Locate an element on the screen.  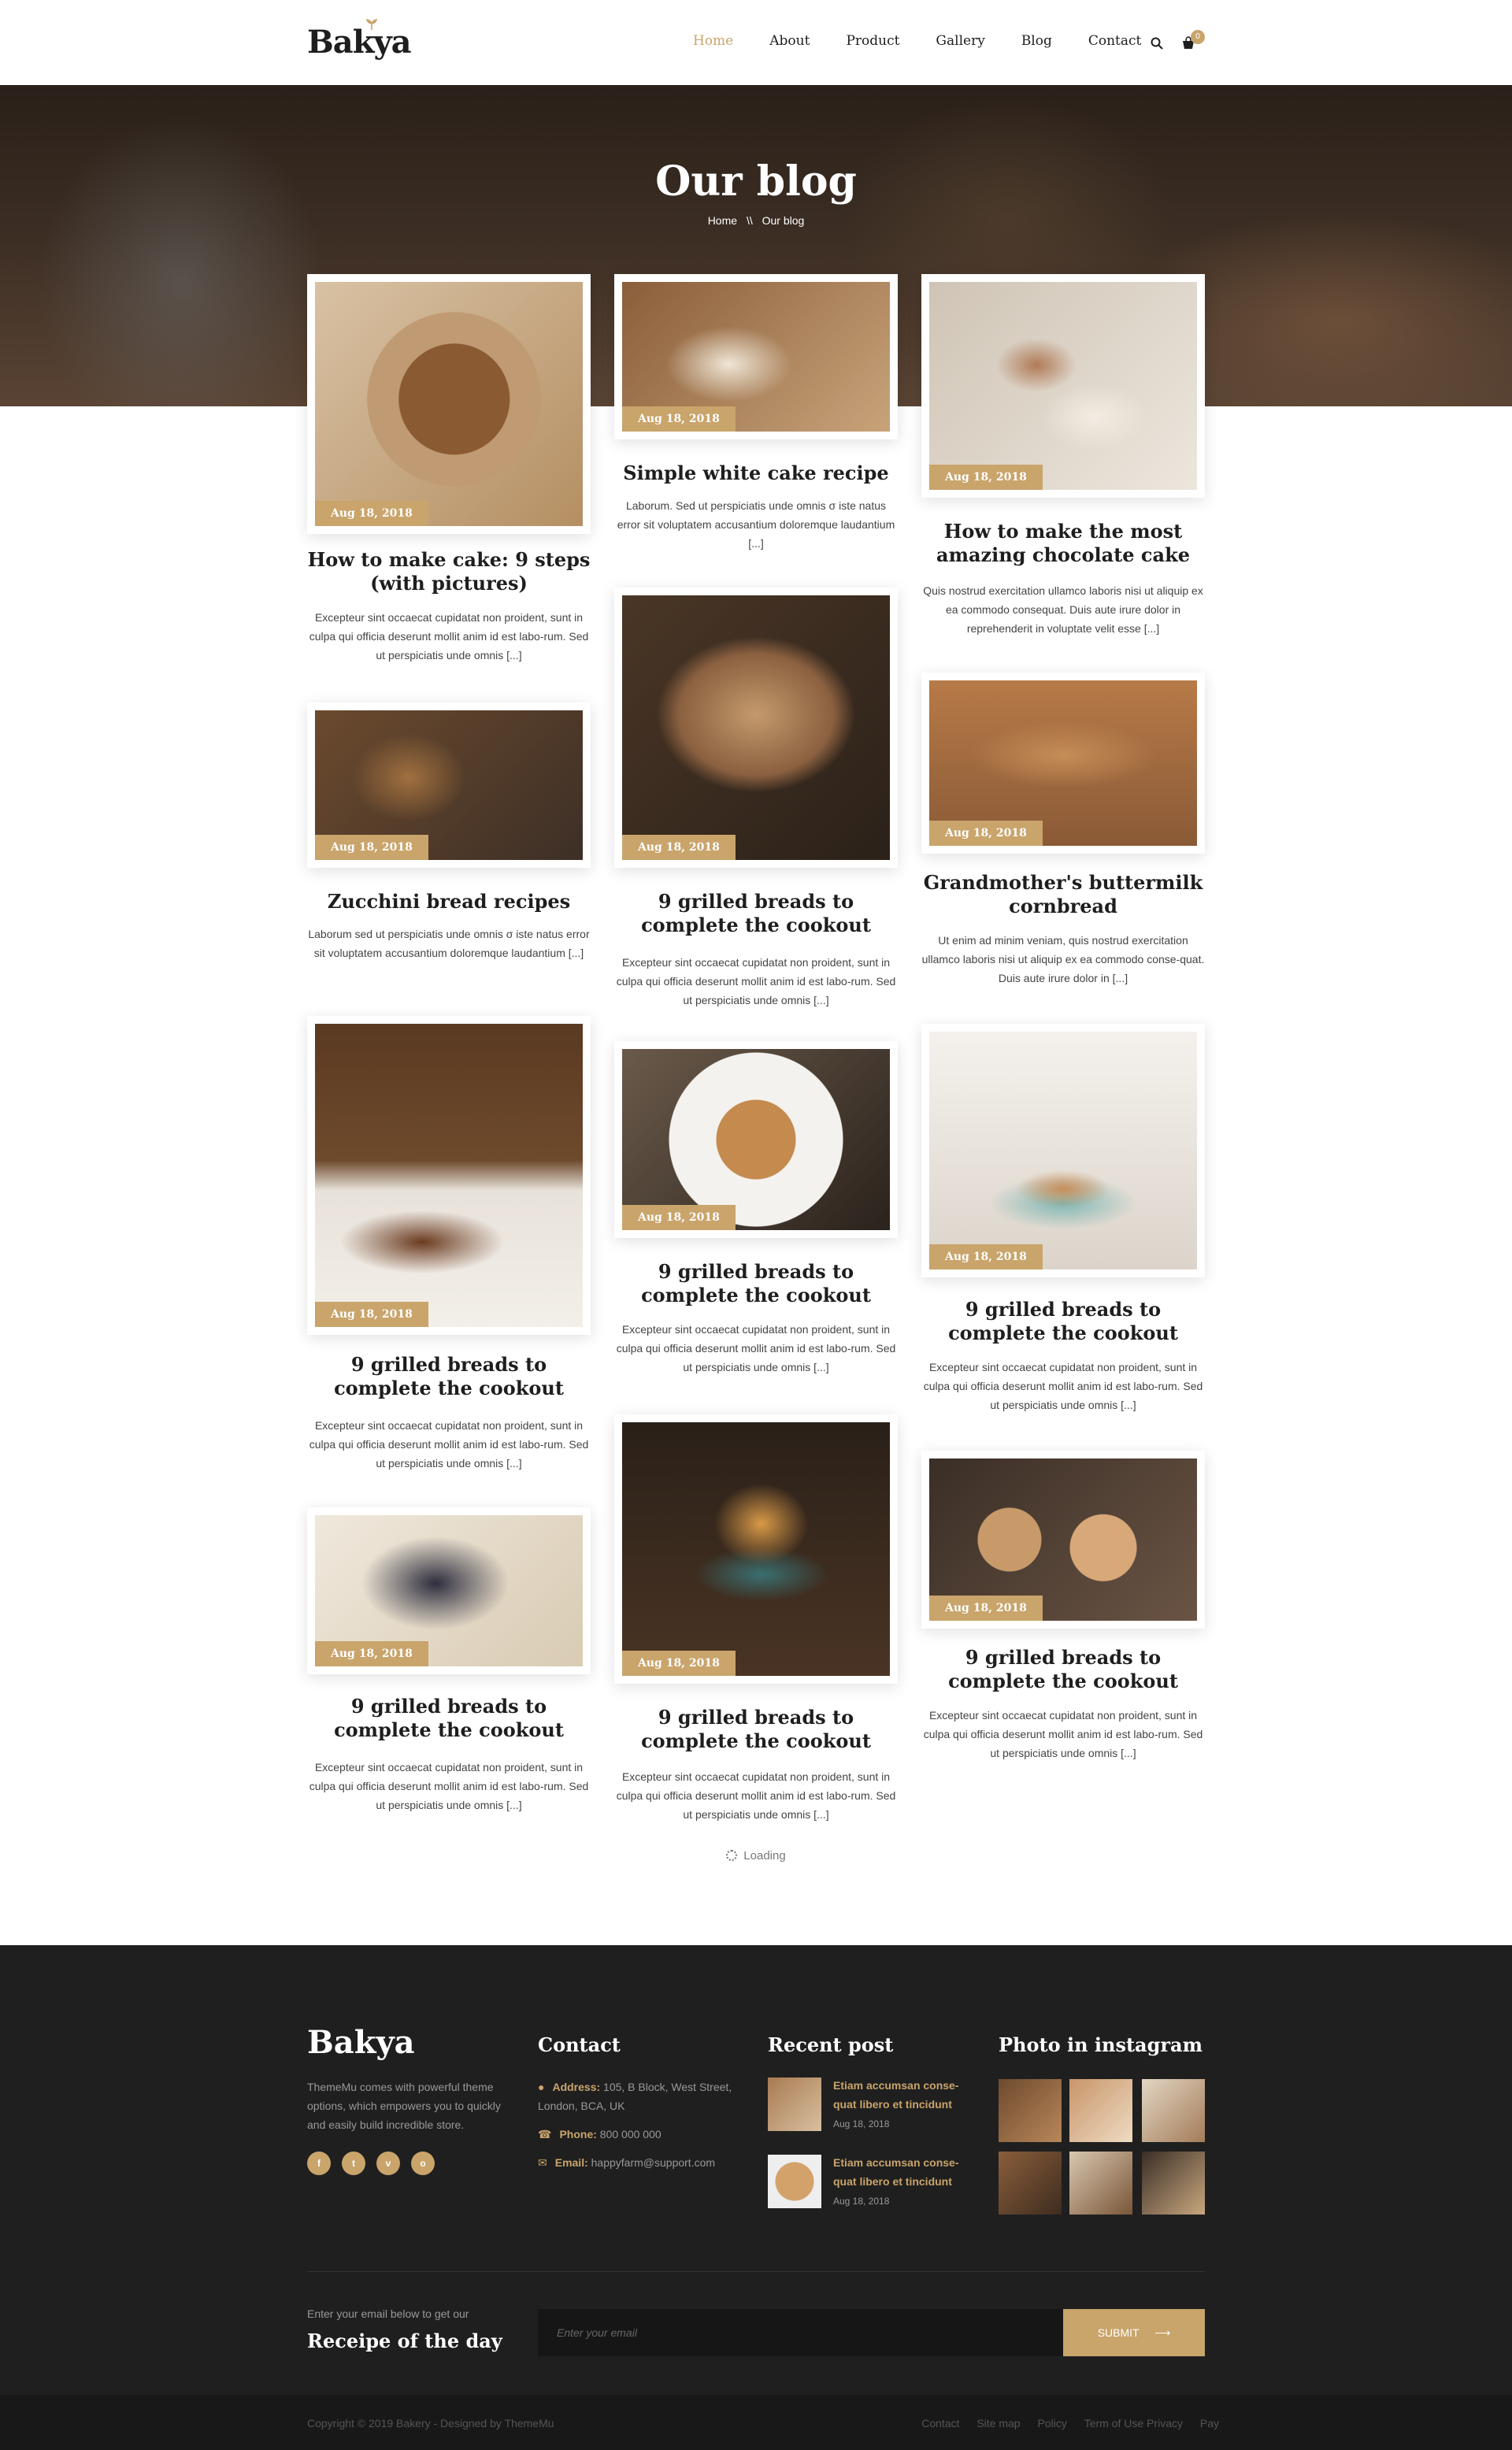
post-title: Simple white cake recipe is located at coordinates (756, 473).